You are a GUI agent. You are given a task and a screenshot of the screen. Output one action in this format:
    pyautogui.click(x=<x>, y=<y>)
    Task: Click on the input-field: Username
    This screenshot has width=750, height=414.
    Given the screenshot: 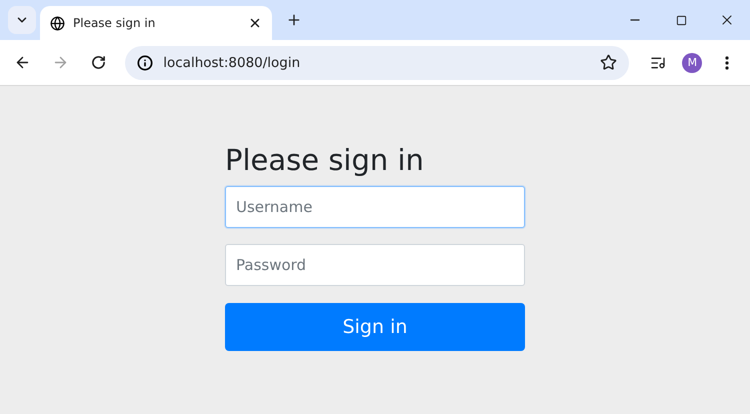 What is the action you would take?
    pyautogui.click(x=375, y=207)
    